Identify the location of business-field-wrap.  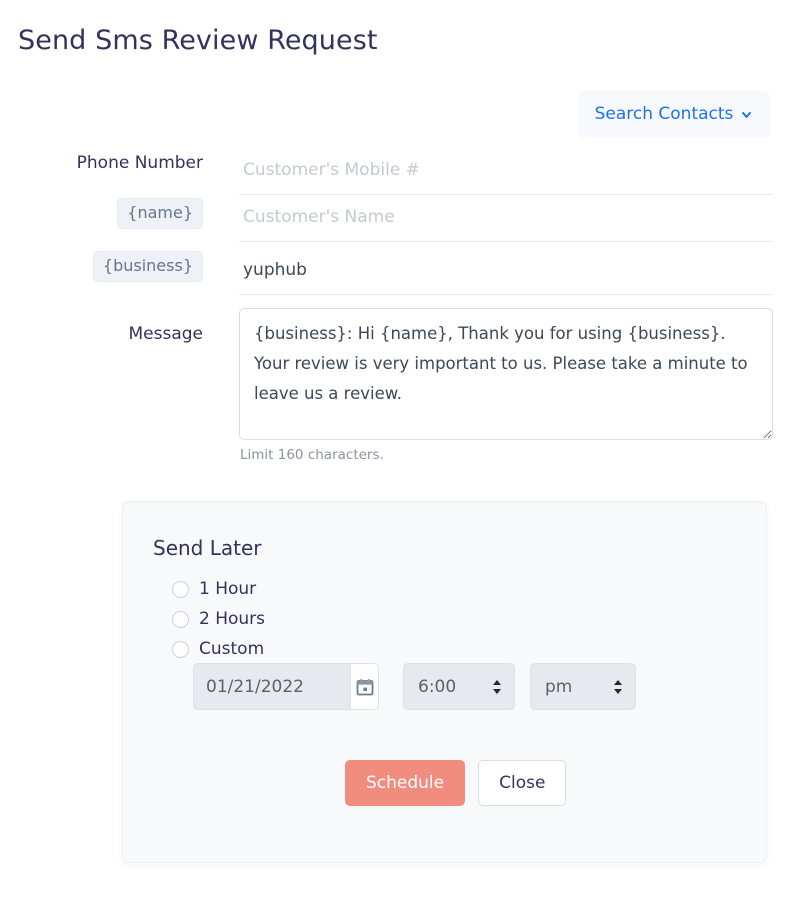
(506, 273).